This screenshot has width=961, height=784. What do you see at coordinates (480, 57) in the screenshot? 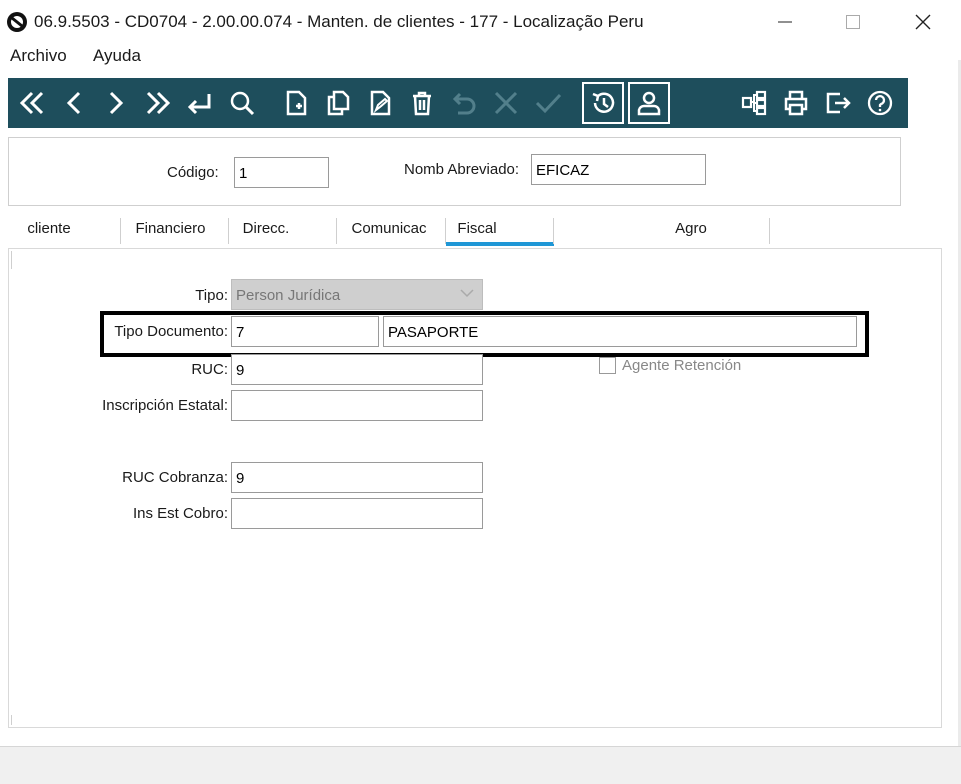
I see `menu-bar: Archivo Ayuda` at bounding box center [480, 57].